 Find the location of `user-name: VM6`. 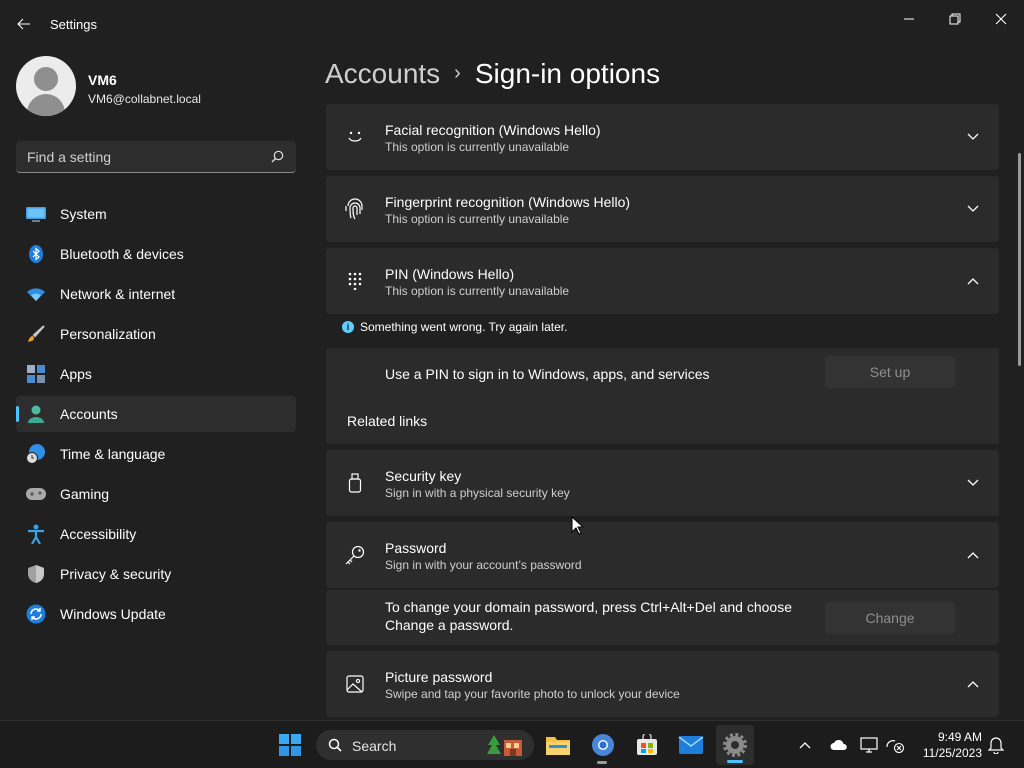

user-name: VM6 is located at coordinates (102, 80).